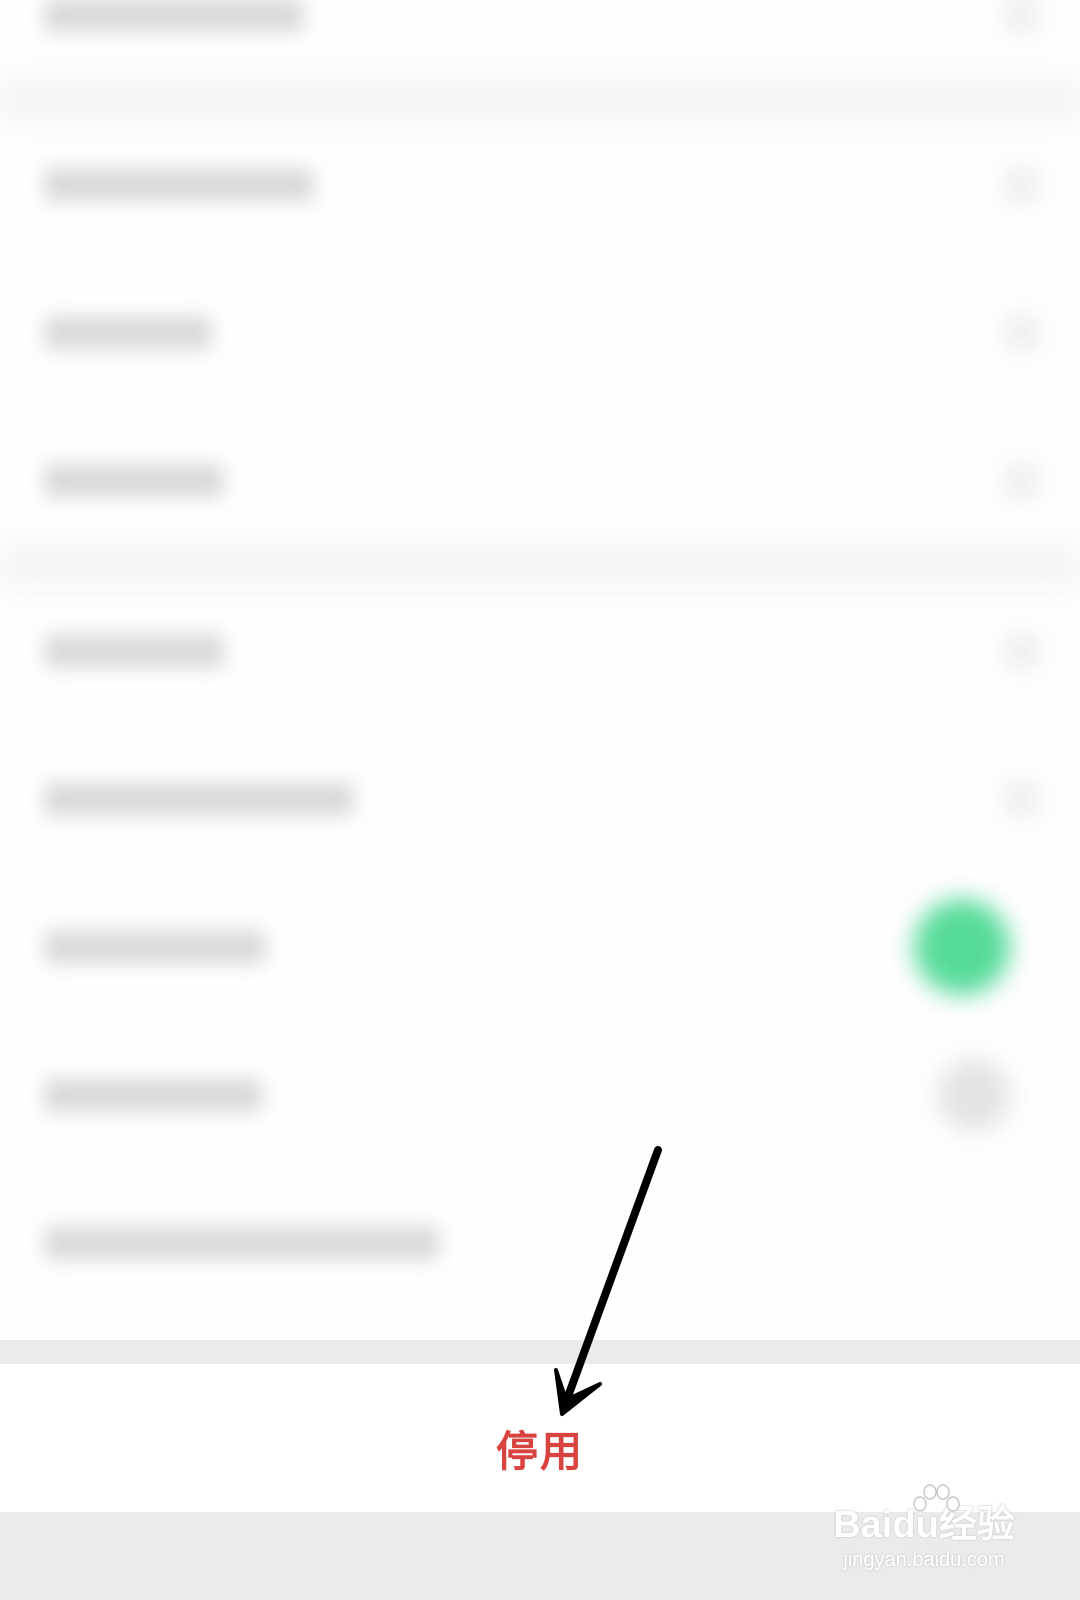 The image size is (1080, 1600). What do you see at coordinates (128, 333) in the screenshot?
I see `settings-row-3-label` at bounding box center [128, 333].